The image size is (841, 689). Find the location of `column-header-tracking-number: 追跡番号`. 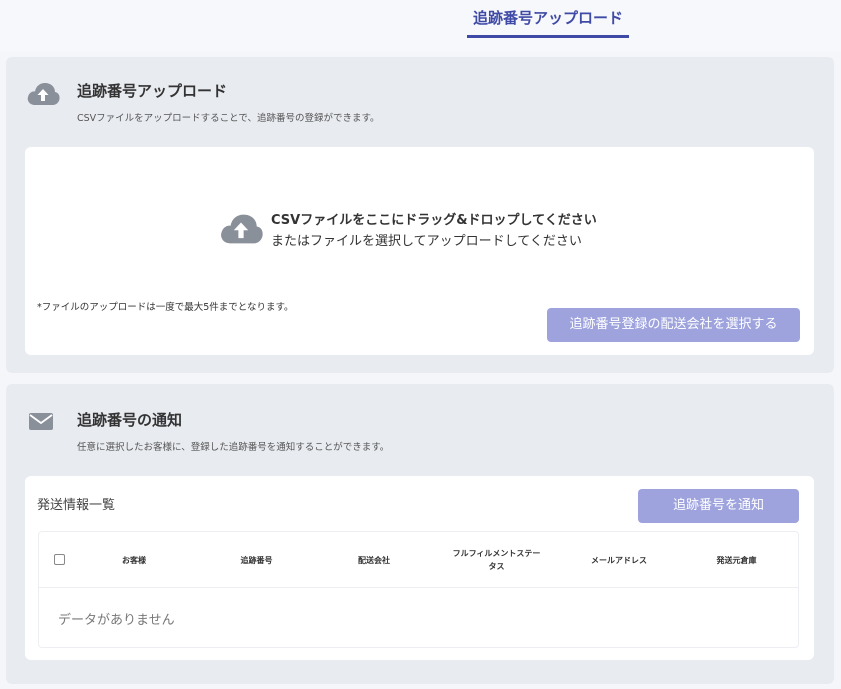

column-header-tracking-number: 追跡番号 is located at coordinates (256, 560).